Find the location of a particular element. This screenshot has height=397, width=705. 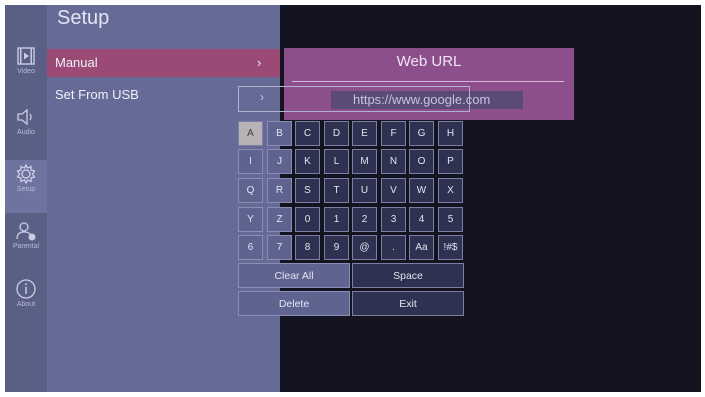

key-f: F is located at coordinates (393, 133).